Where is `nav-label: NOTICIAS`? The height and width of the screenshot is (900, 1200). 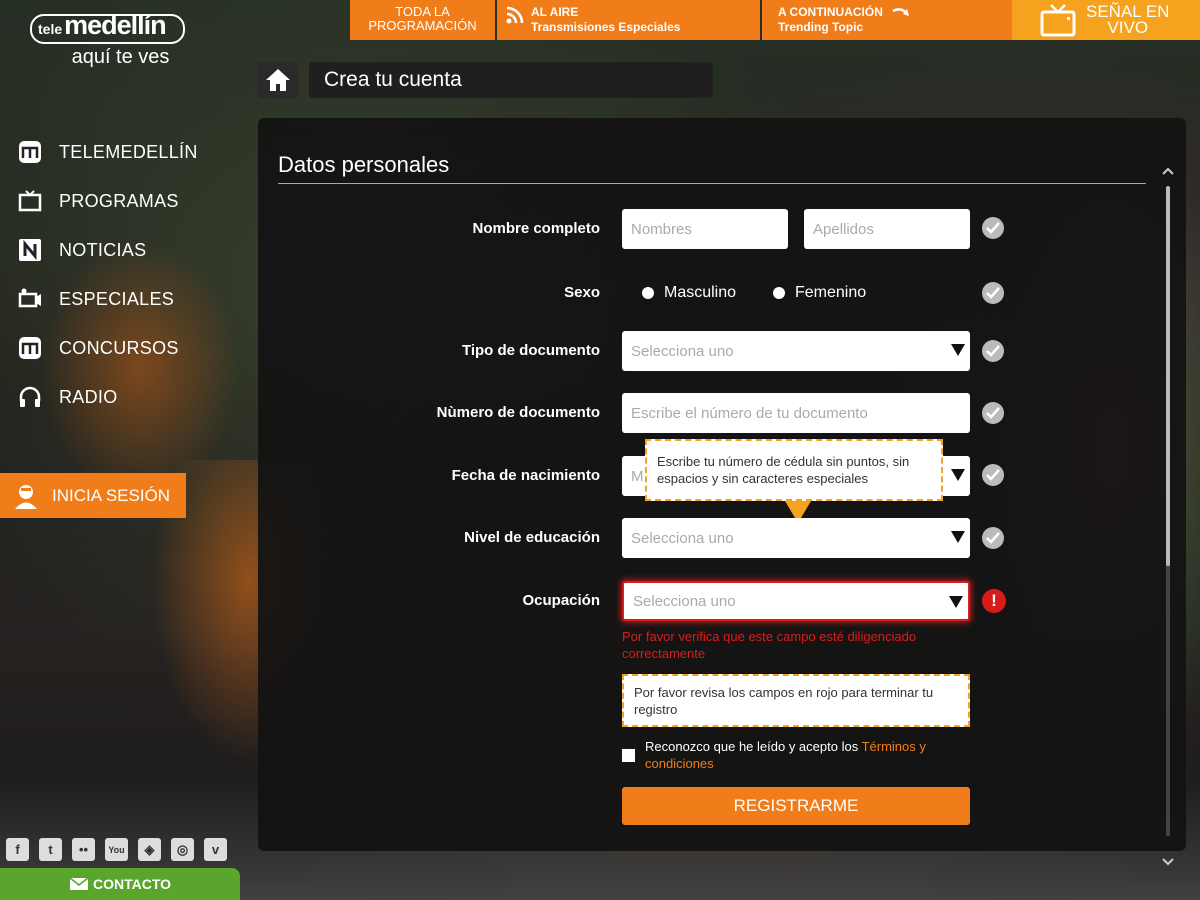 nav-label: NOTICIAS is located at coordinates (103, 249).